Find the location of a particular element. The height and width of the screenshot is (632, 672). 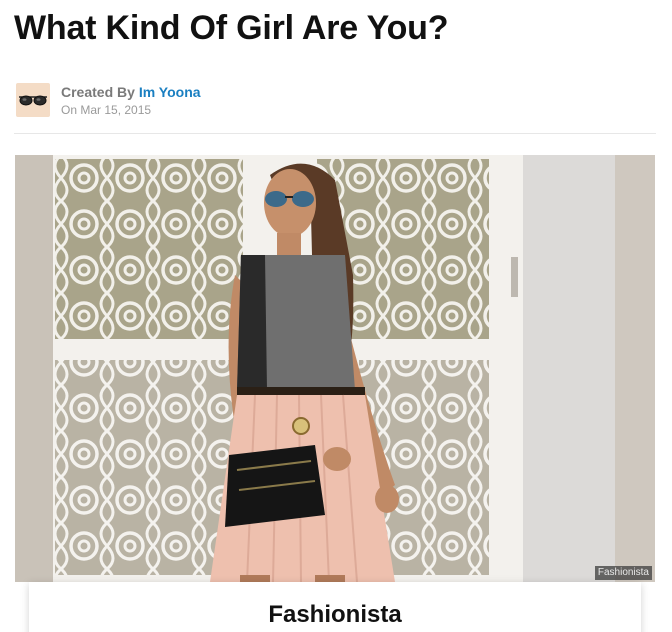

created-by-line: Created By Im Yoona is located at coordinates (131, 92).